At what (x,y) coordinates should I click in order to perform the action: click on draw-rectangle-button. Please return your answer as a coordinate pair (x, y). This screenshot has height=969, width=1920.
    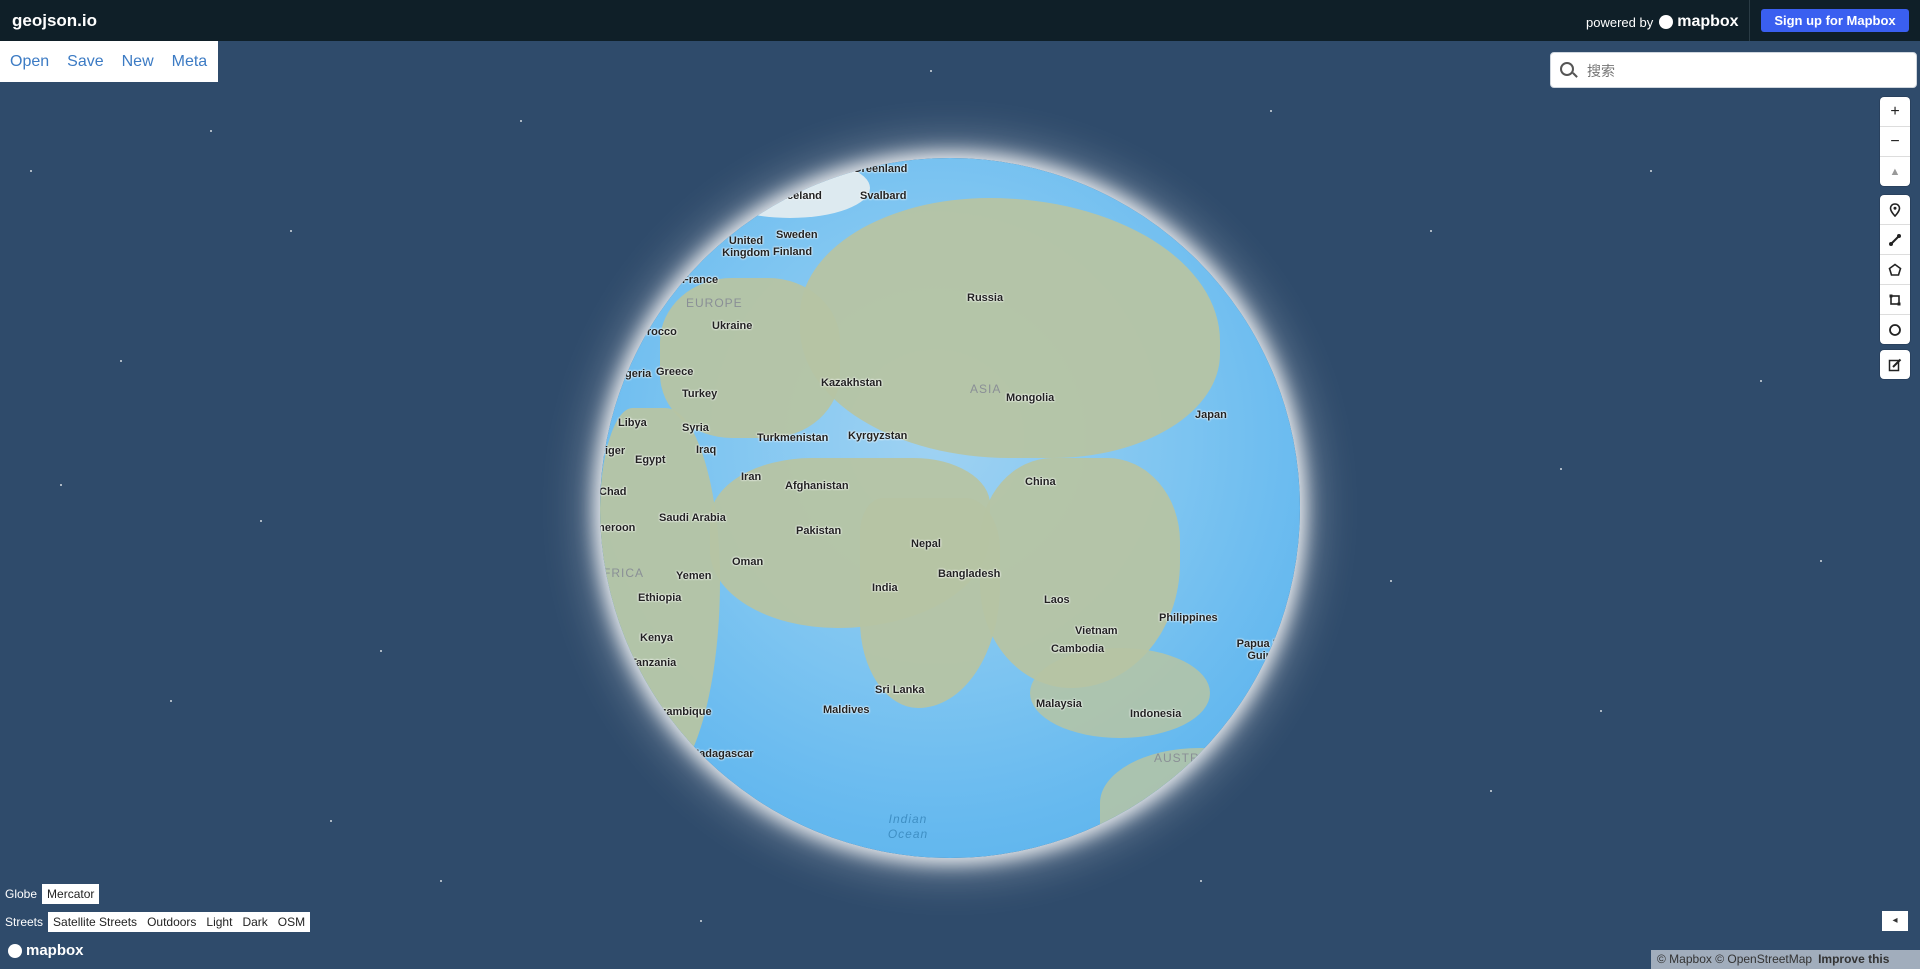
    Looking at the image, I should click on (1895, 300).